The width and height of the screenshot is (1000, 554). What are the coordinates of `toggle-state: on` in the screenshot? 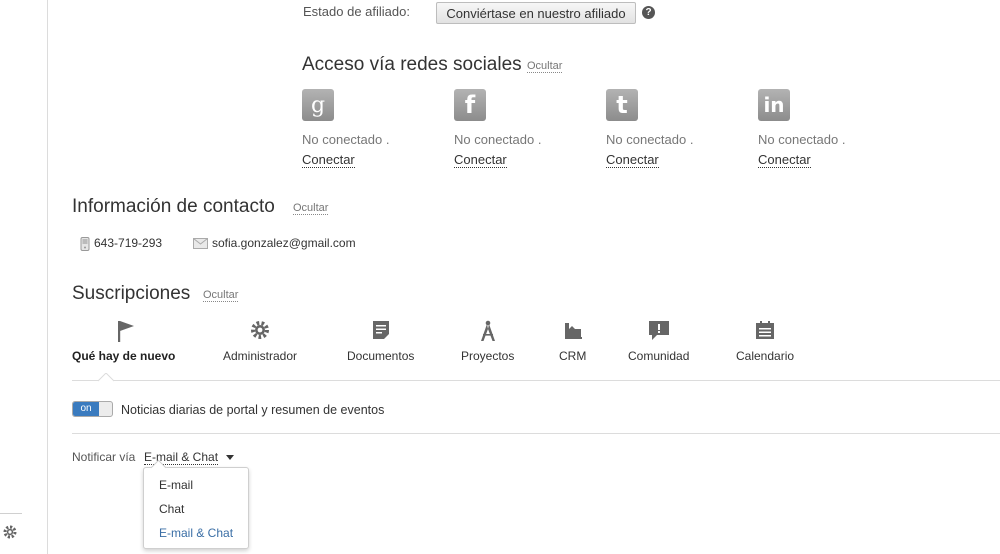 It's located at (86, 409).